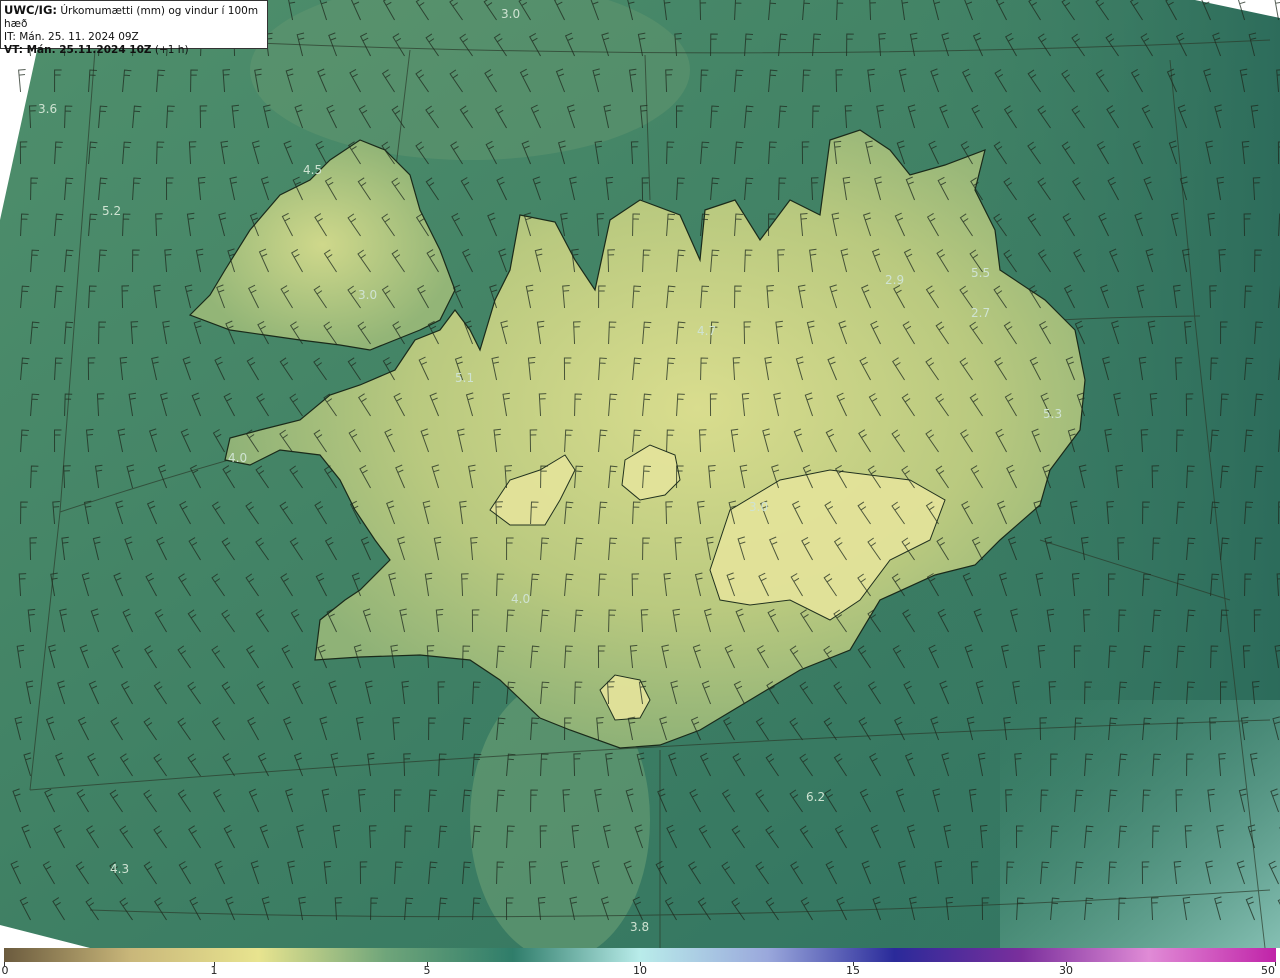 This screenshot has height=978, width=1280. I want to click on value-label: 5.1, so click(464, 378).